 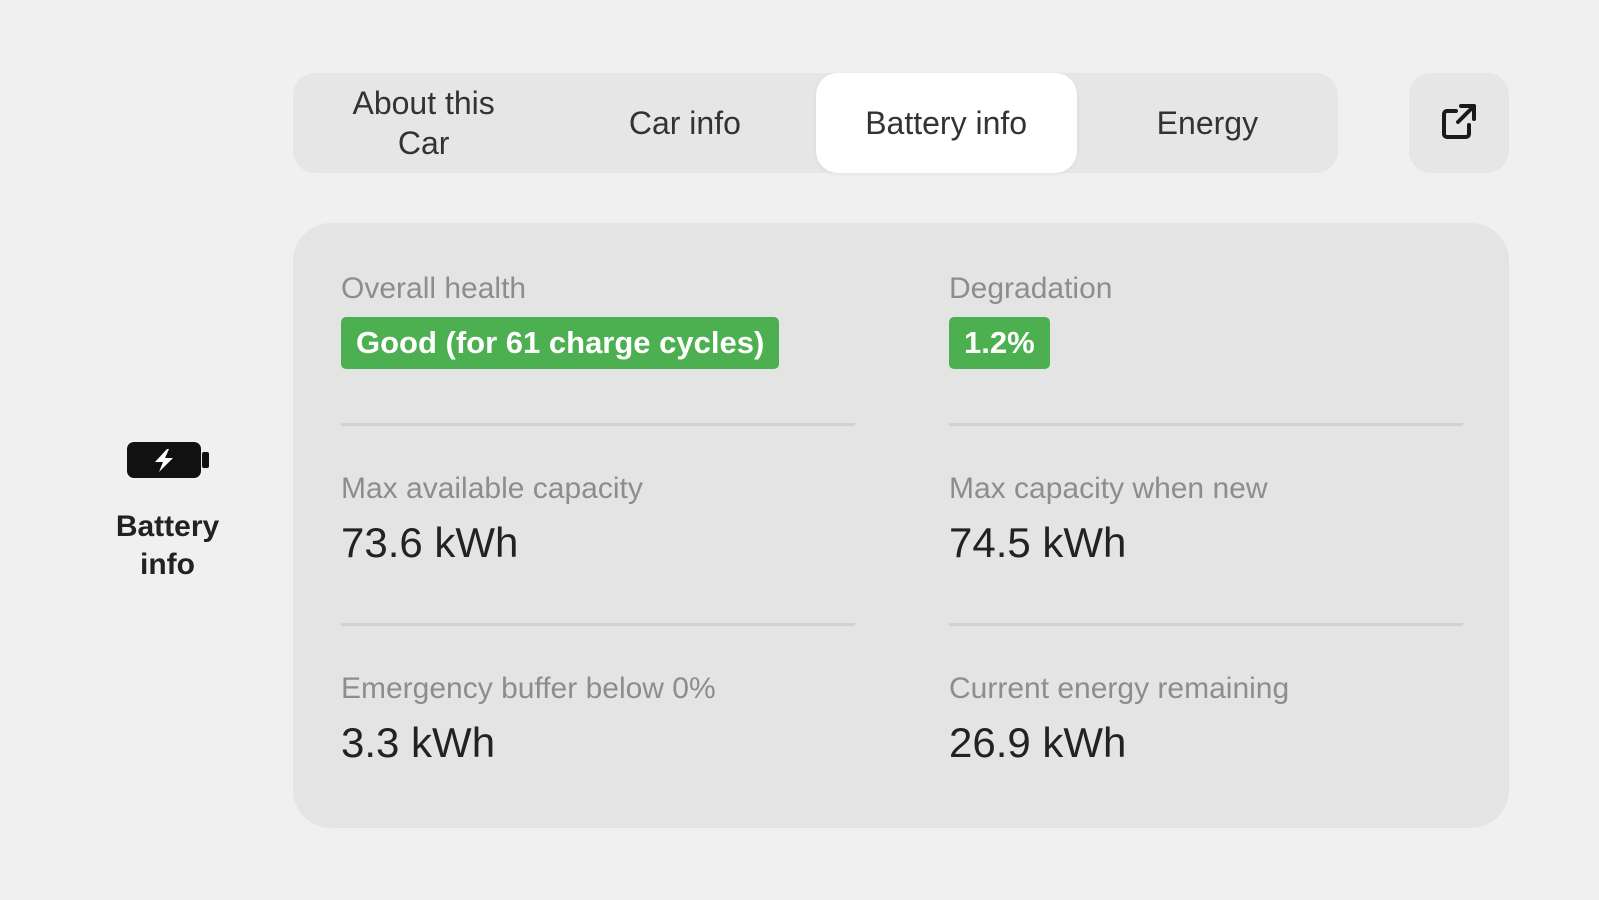 What do you see at coordinates (1038, 542) in the screenshot?
I see `max-capacity-new-value: 74.5 kWh` at bounding box center [1038, 542].